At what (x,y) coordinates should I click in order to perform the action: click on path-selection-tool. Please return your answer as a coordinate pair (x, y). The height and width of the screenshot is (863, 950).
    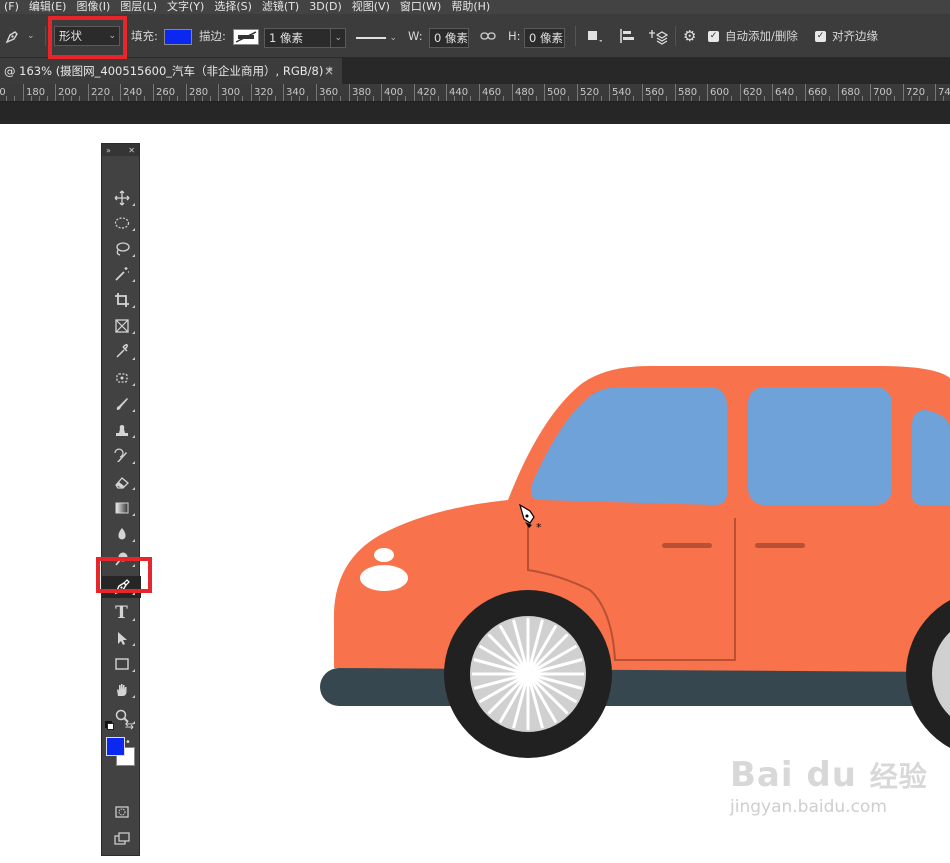
    Looking at the image, I should click on (121, 638).